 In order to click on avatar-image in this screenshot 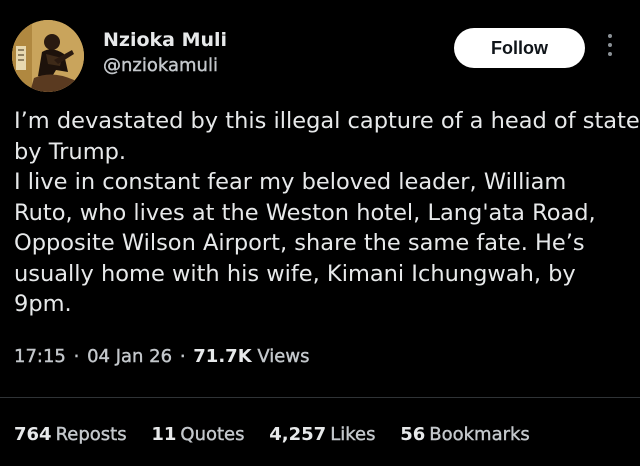, I will do `click(48, 56)`.